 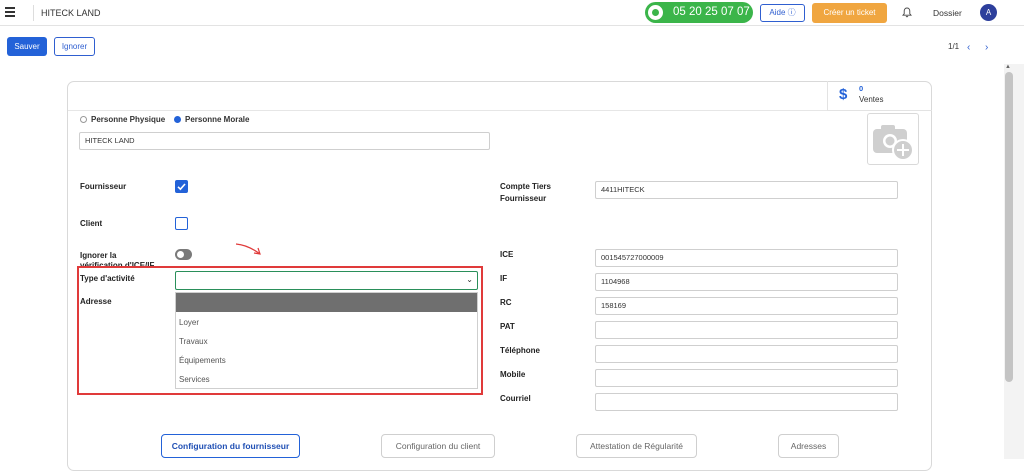 What do you see at coordinates (27, 46) in the screenshot?
I see `save-button: Sauver` at bounding box center [27, 46].